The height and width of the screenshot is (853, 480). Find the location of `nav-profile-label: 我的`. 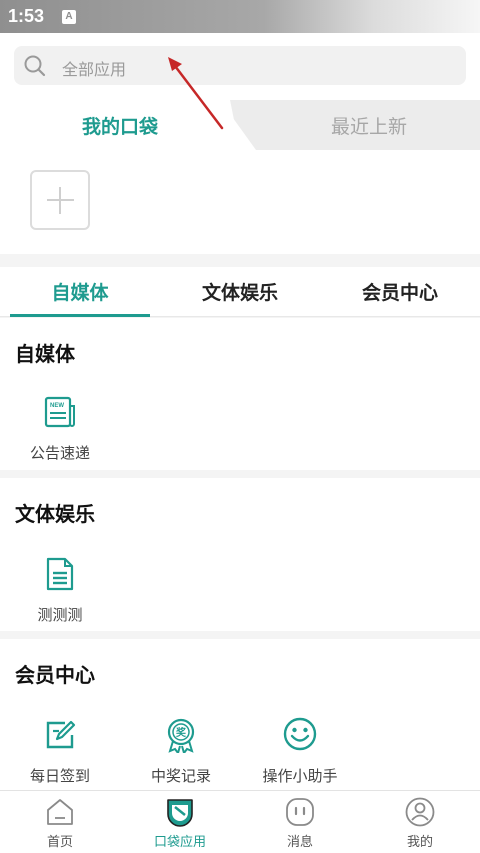

nav-profile-label: 我的 is located at coordinates (419, 842).